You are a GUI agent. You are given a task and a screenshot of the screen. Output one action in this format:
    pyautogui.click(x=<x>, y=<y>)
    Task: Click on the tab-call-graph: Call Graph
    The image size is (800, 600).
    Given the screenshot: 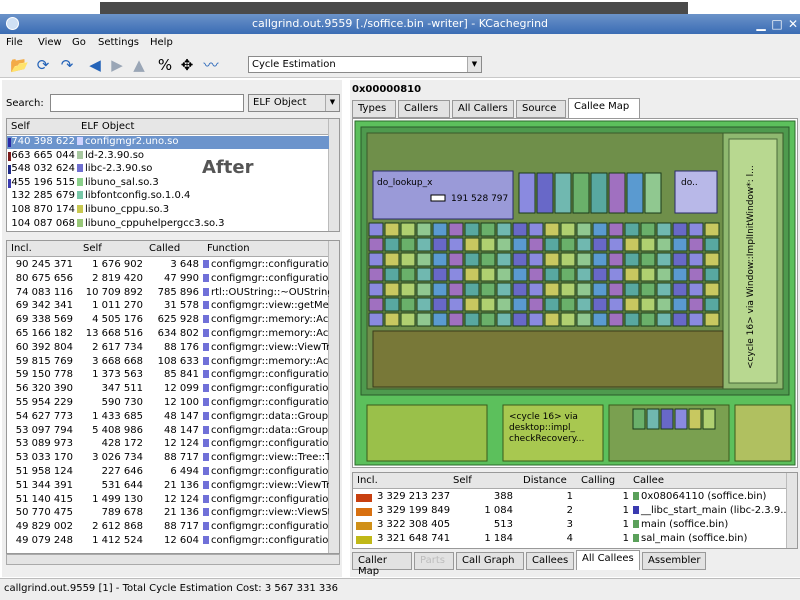 What is the action you would take?
    pyautogui.click(x=490, y=561)
    